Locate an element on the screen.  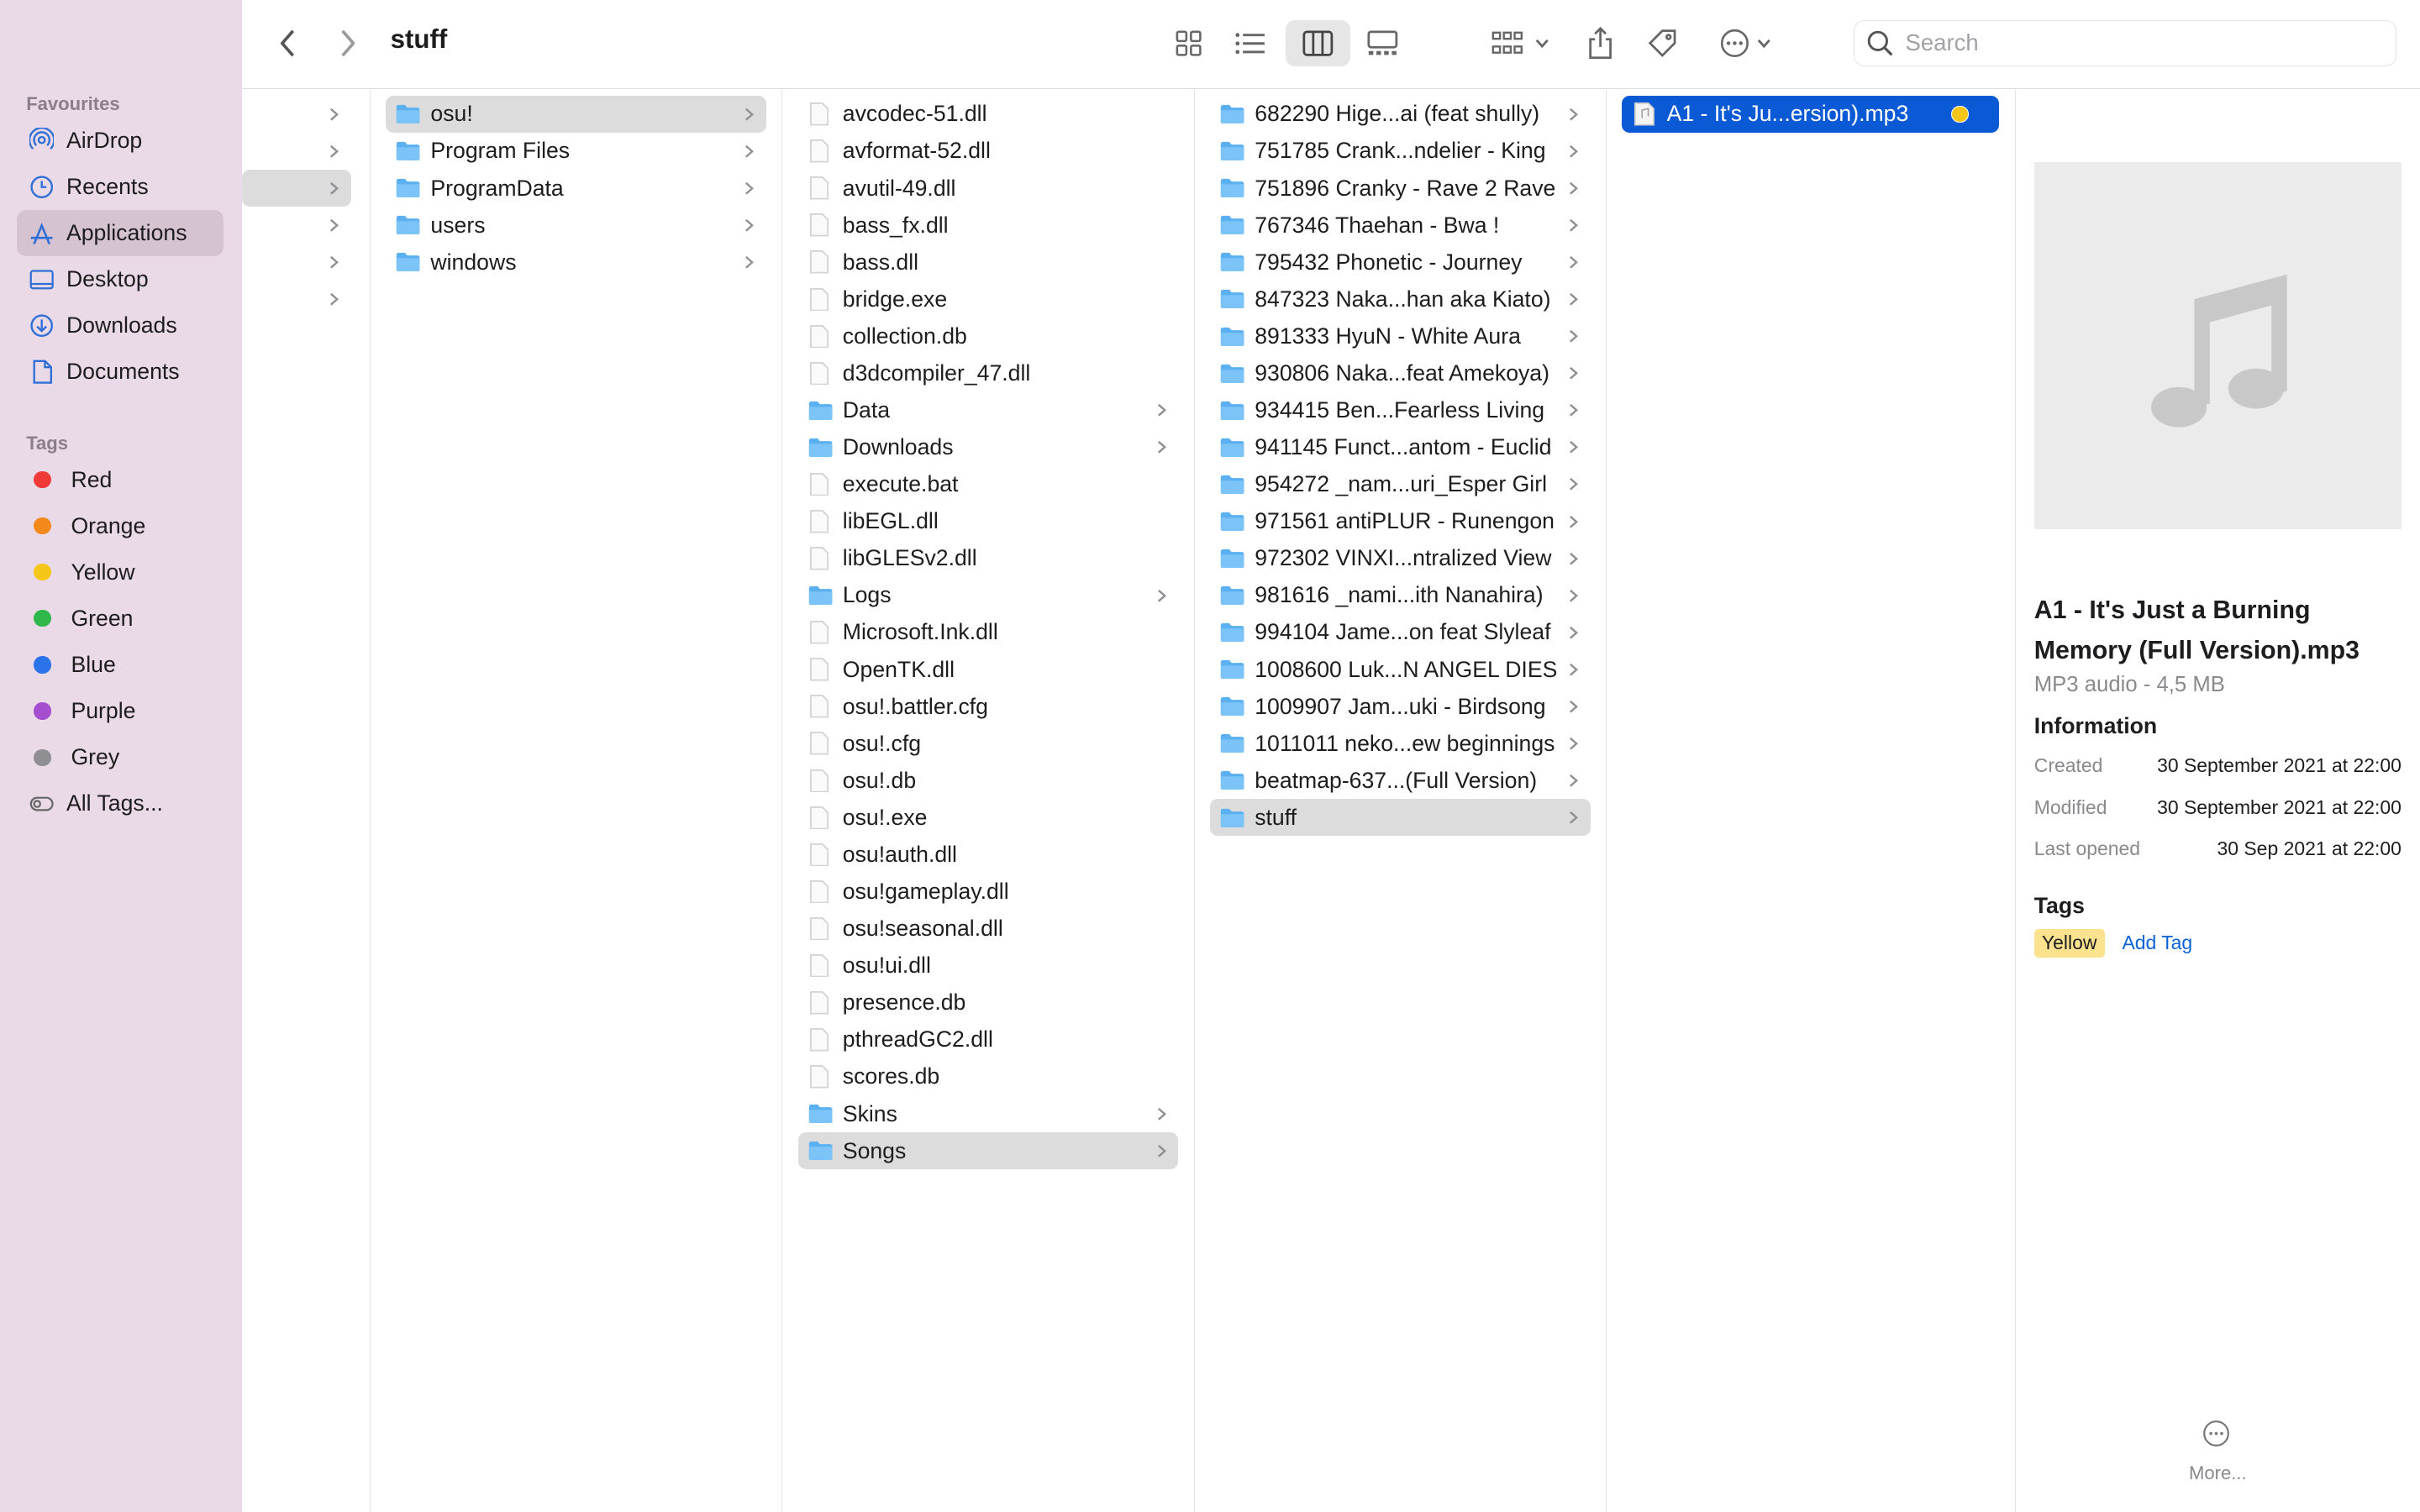
file-row: osu!seasonal.dll is located at coordinates (989, 929).